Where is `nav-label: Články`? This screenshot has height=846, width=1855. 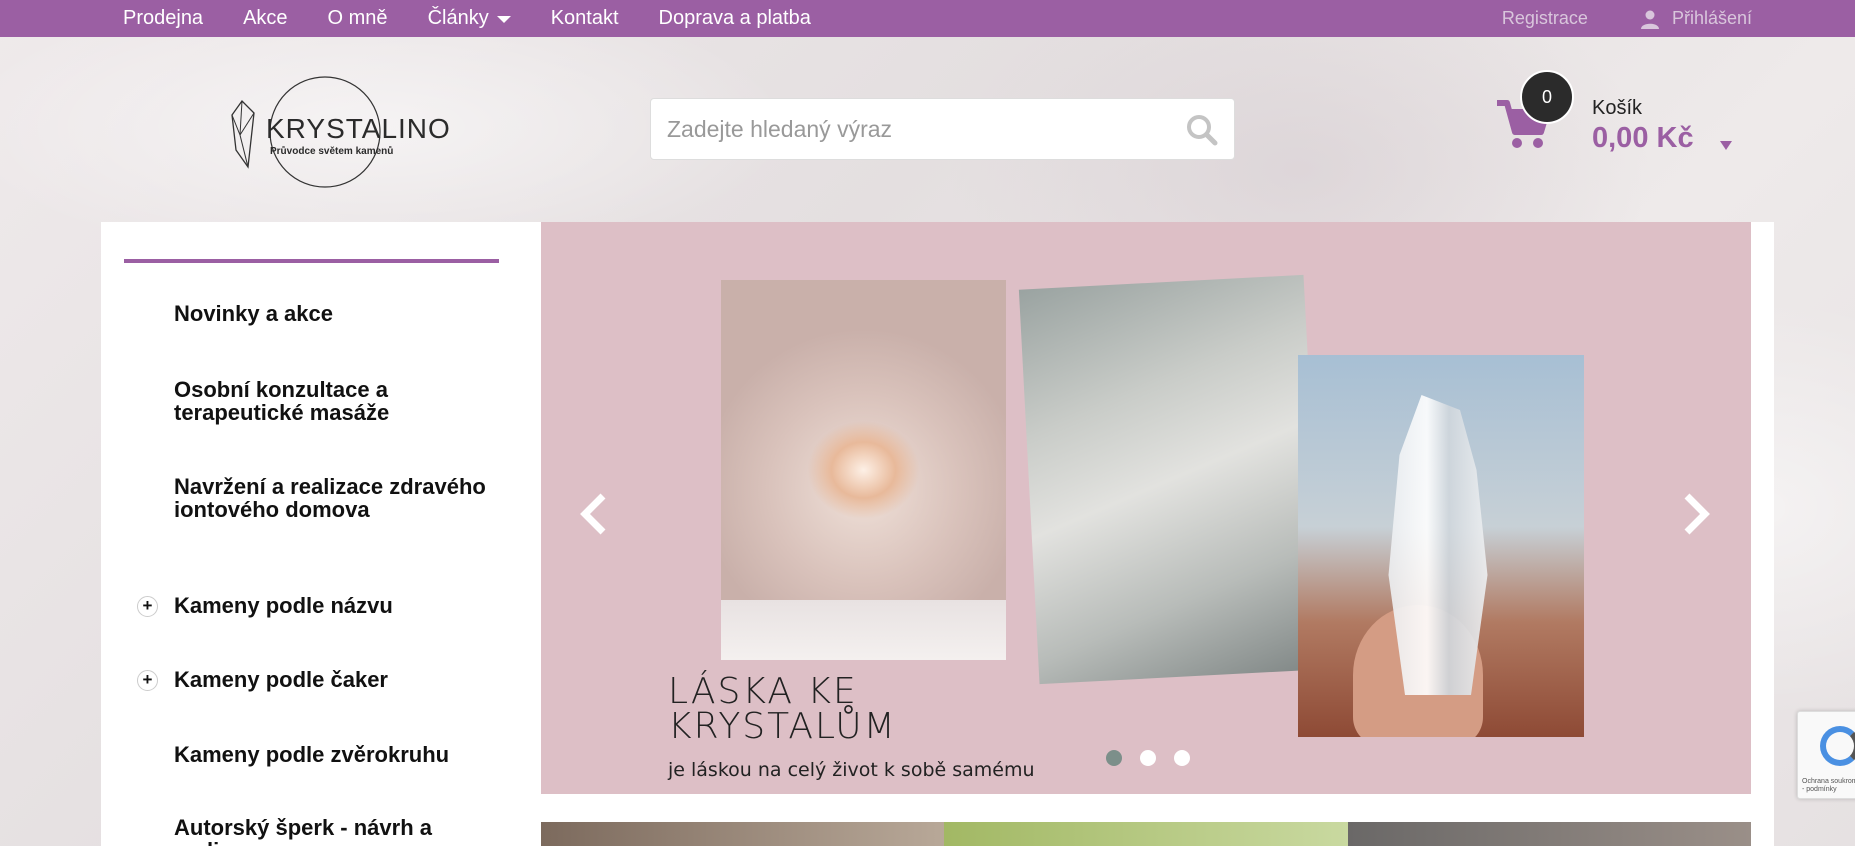 nav-label: Články is located at coordinates (458, 18).